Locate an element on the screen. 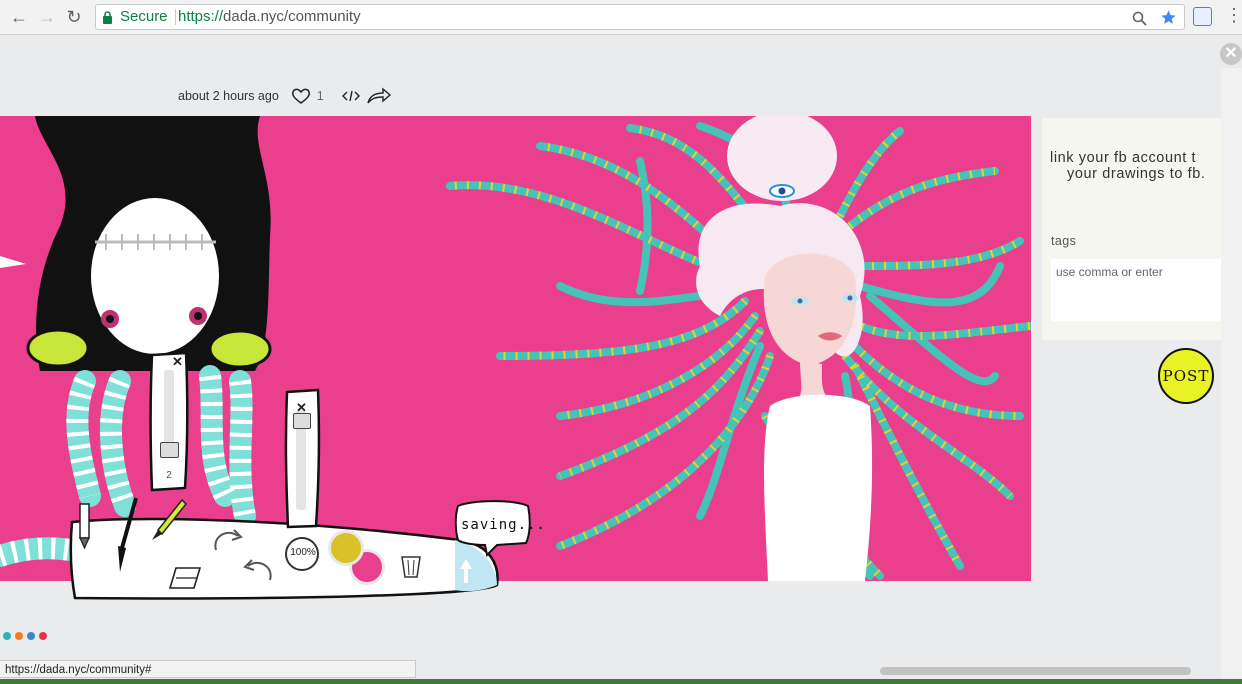 The height and width of the screenshot is (684, 1242). desktop-strip is located at coordinates (621, 681).